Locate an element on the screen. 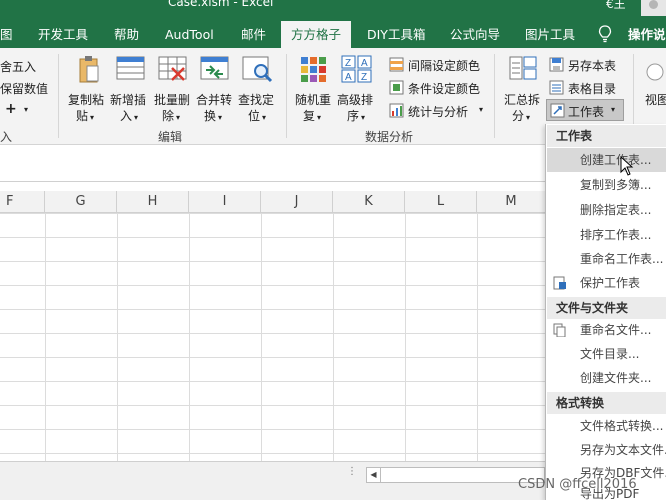 The image size is (666, 500). column-header-k: K is located at coordinates (369, 202).